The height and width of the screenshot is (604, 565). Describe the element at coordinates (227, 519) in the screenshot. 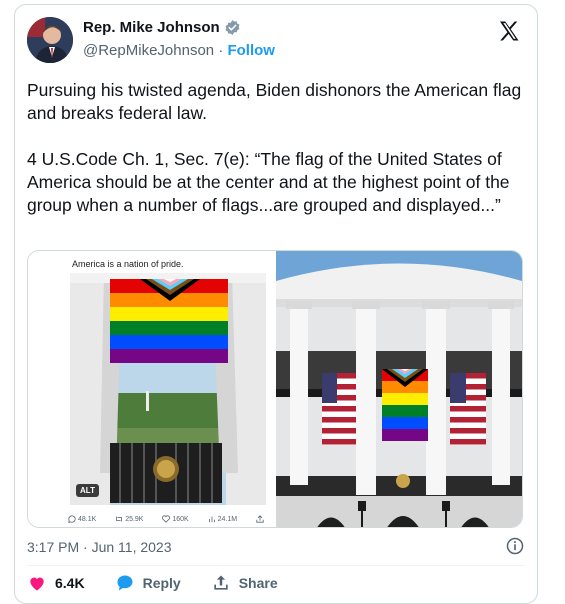

I see `embedded-views-count: 24.1M` at that location.